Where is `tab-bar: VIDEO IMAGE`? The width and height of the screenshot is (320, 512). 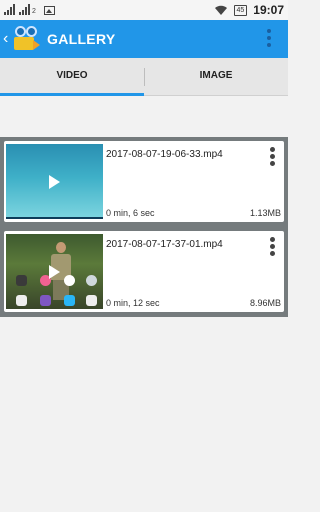
tab-bar: VIDEO IMAGE is located at coordinates (144, 77).